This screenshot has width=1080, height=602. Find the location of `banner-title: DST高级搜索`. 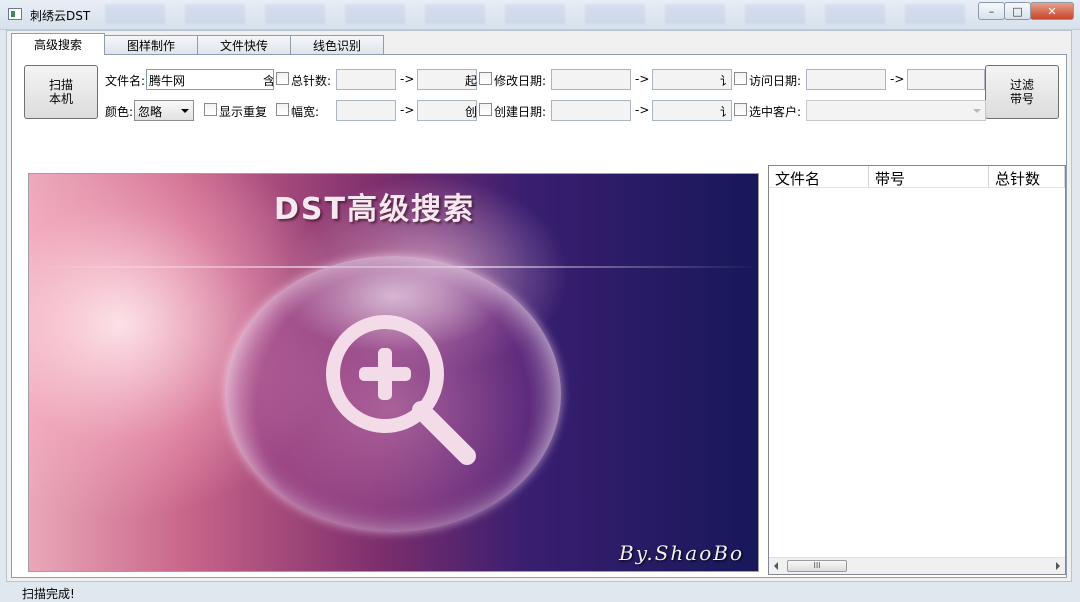

banner-title: DST高级搜索 is located at coordinates (374, 209).